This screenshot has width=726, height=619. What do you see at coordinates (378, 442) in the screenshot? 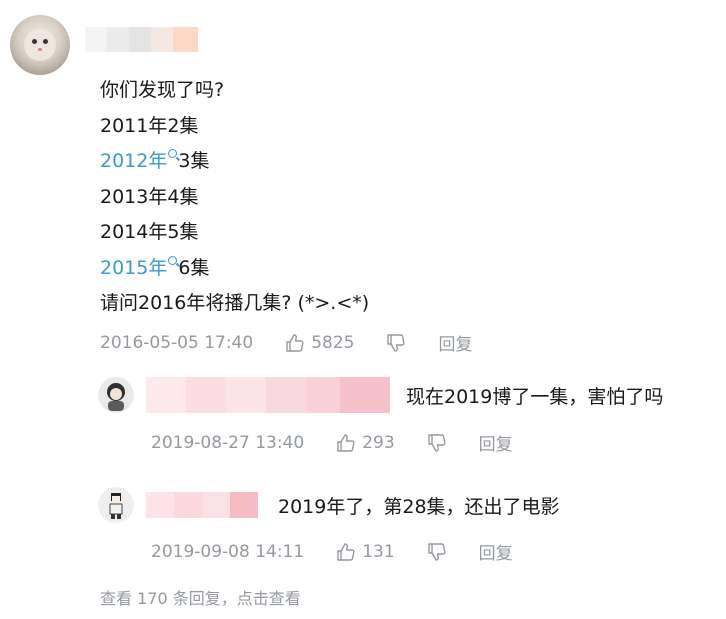
I see `like-count: 293` at bounding box center [378, 442].